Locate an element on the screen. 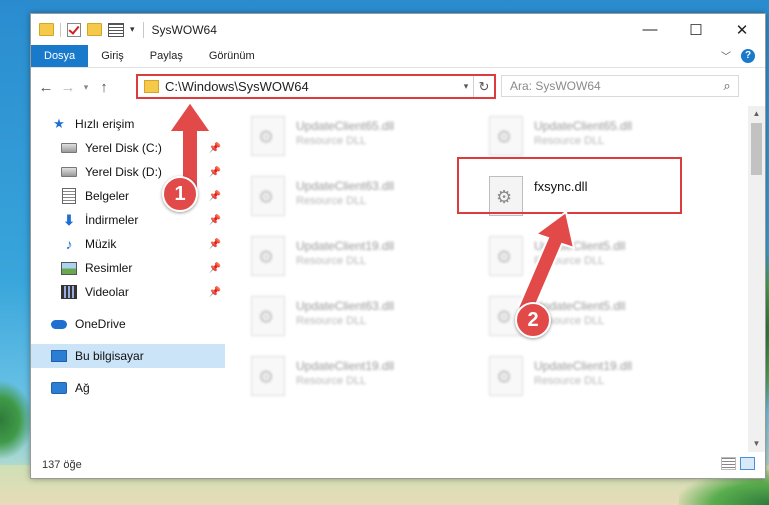 This screenshot has height=505, width=769. minimize-button: — is located at coordinates (650, 29).